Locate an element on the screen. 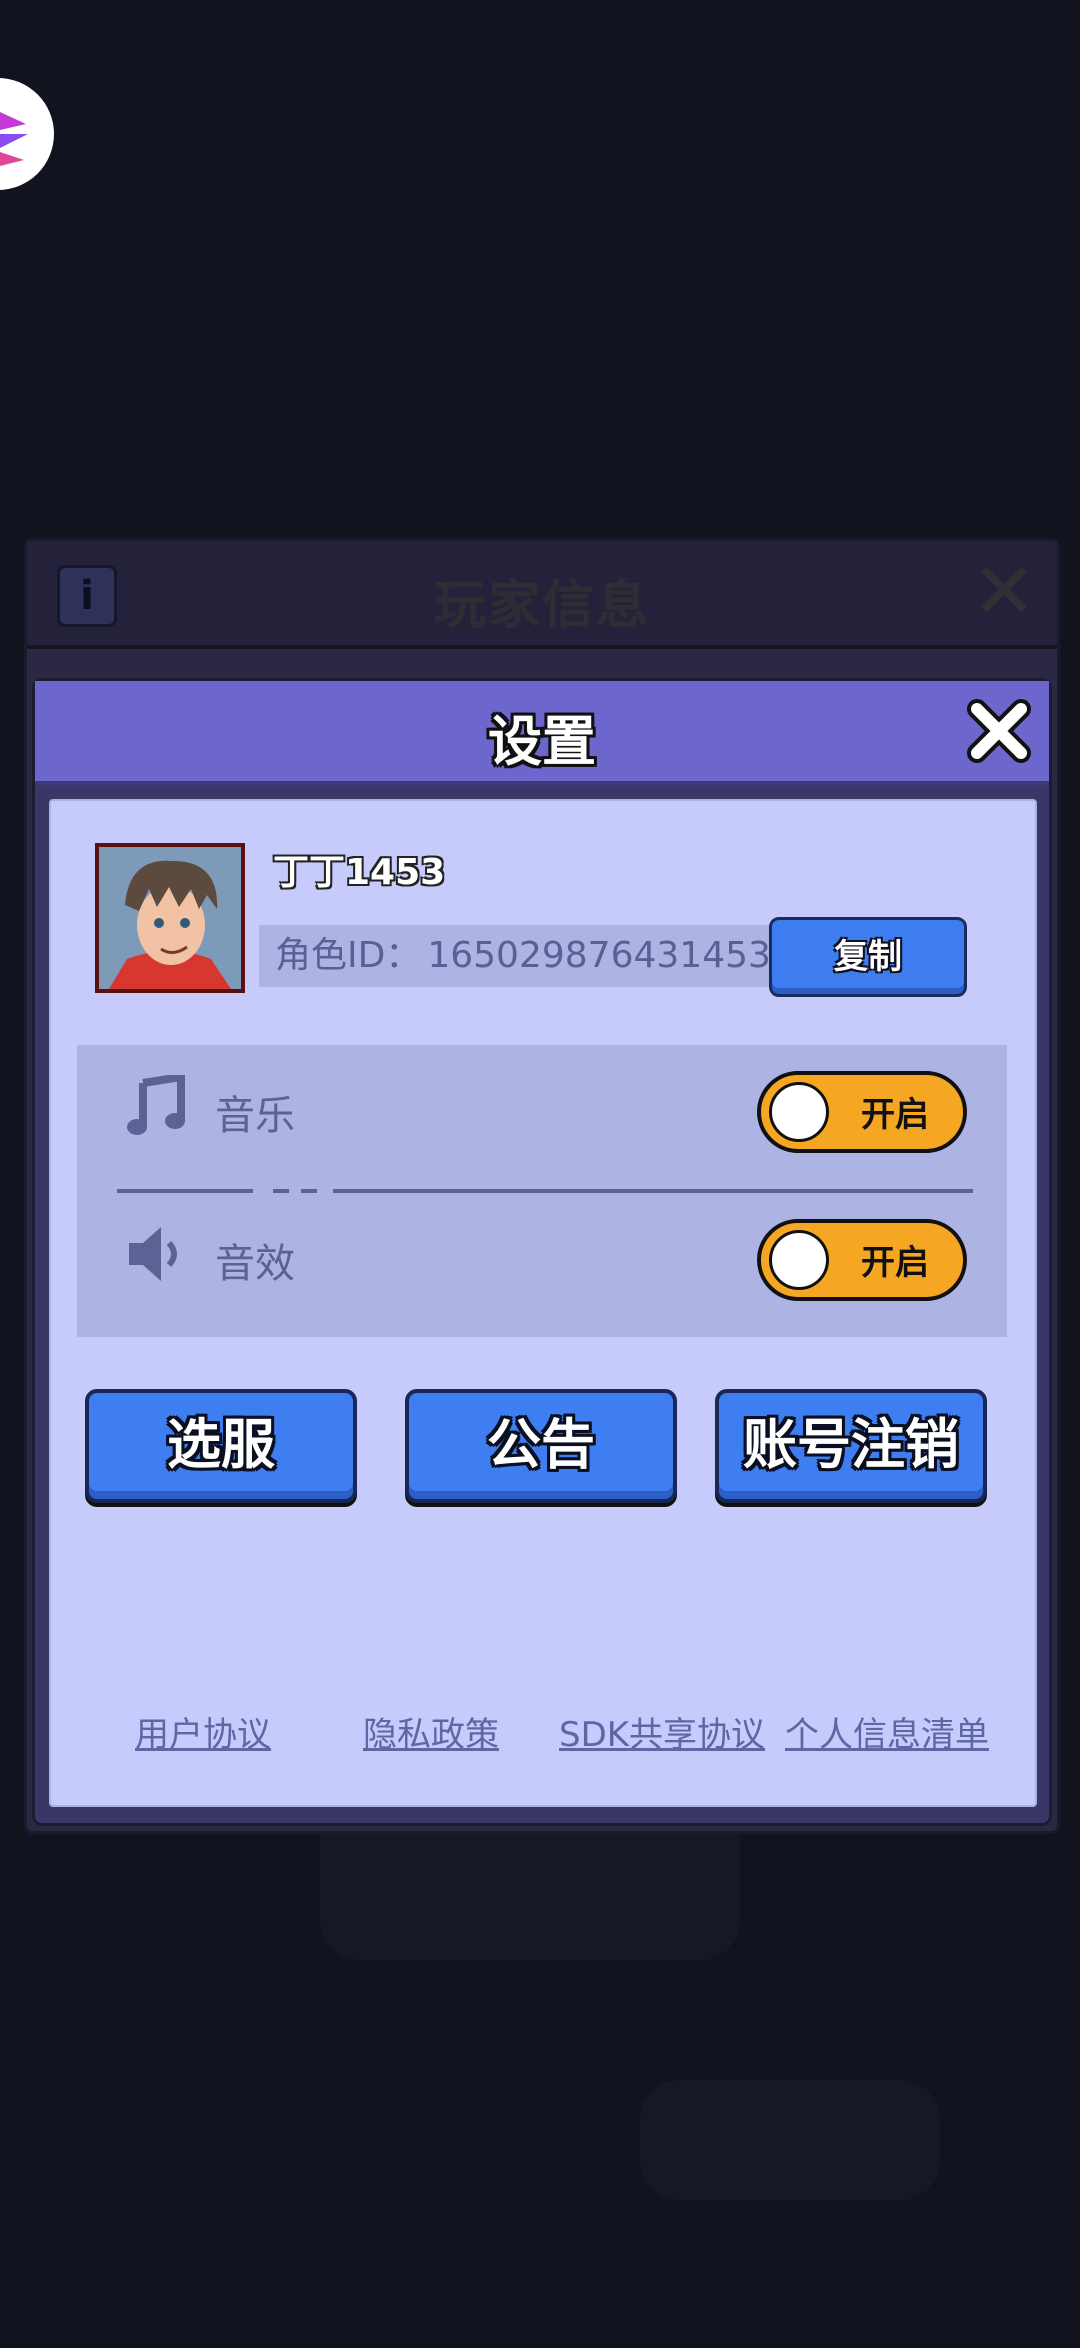 This screenshot has height=2348, width=1080. sound-effect-toggle: 开启 is located at coordinates (862, 1260).